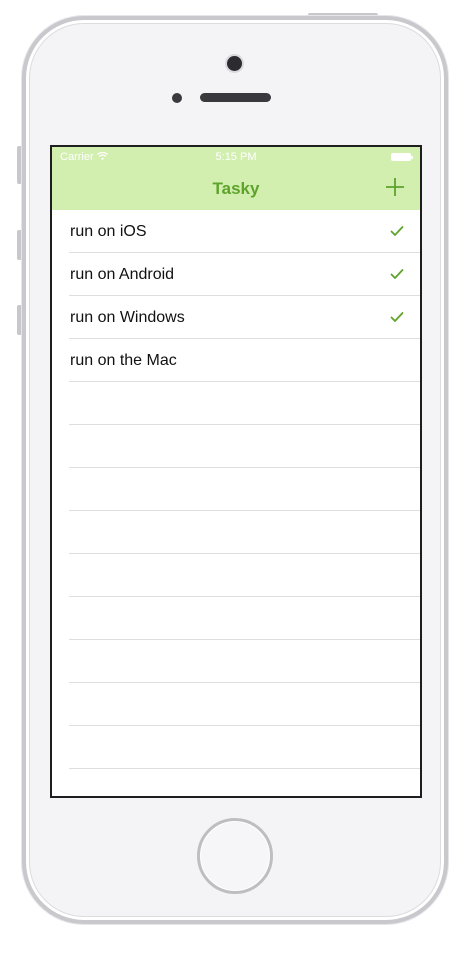 This screenshot has width=474, height=957. What do you see at coordinates (123, 360) in the screenshot?
I see `task-label: run on the Mac` at bounding box center [123, 360].